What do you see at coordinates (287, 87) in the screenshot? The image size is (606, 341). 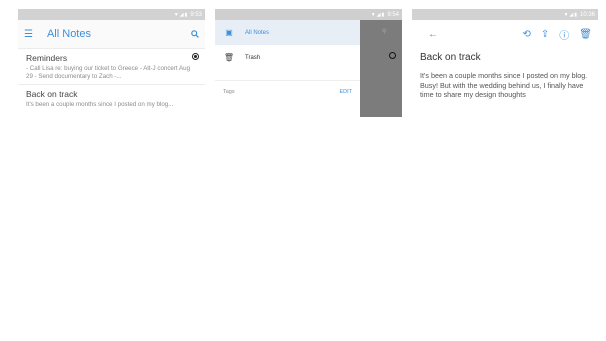 I see `tags-header: Tags EDIT` at bounding box center [287, 87].